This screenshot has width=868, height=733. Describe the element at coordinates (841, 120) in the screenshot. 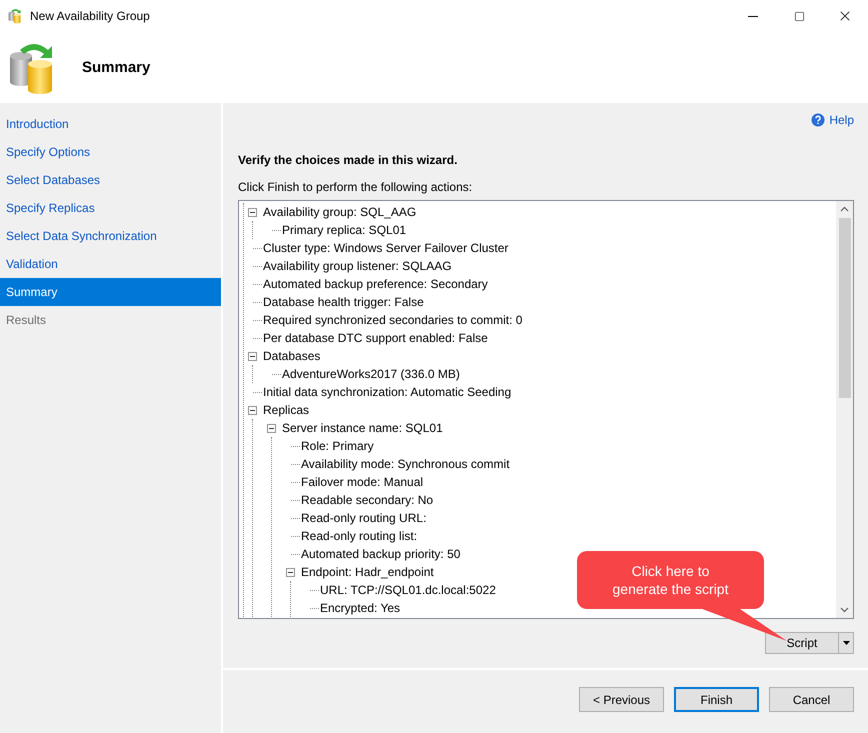

I see `help-label: Help` at that location.